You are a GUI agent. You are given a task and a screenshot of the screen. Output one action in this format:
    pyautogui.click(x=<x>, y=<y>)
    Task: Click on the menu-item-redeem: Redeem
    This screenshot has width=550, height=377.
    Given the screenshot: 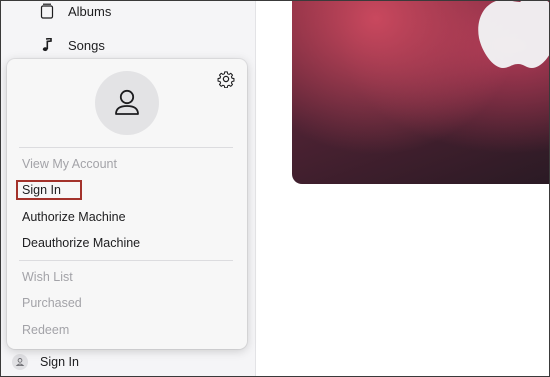 What is the action you would take?
    pyautogui.click(x=45, y=330)
    